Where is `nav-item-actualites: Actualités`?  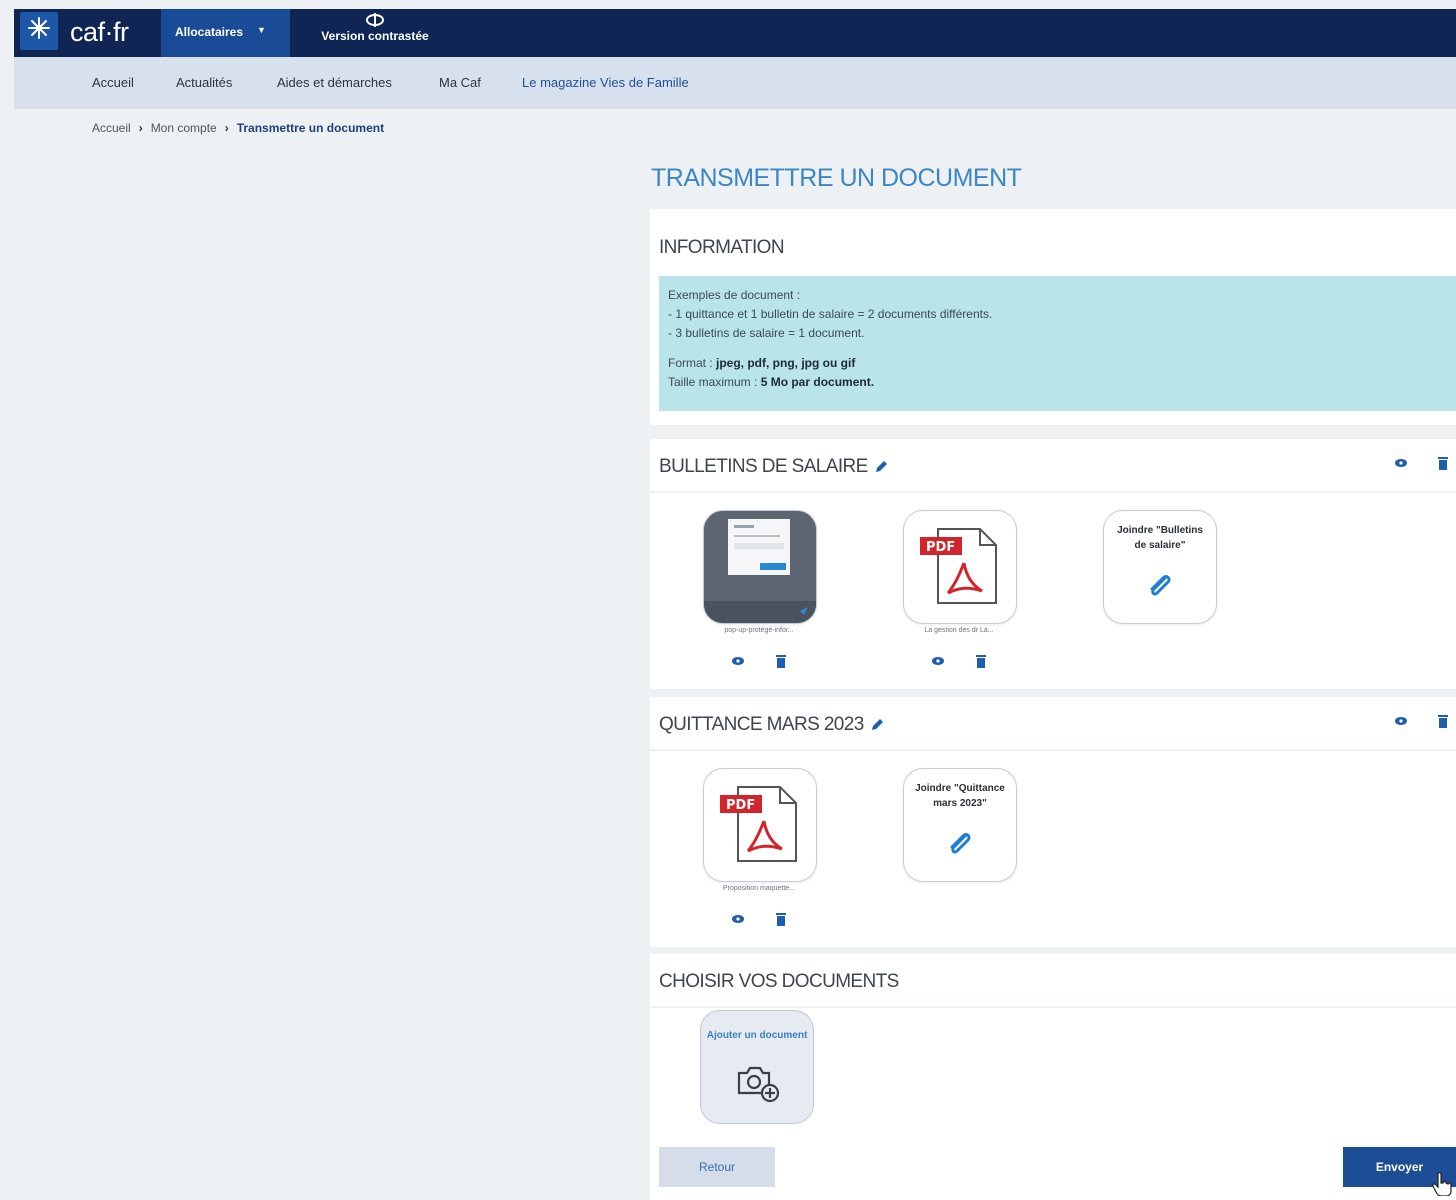 nav-item-actualites: Actualités is located at coordinates (204, 82).